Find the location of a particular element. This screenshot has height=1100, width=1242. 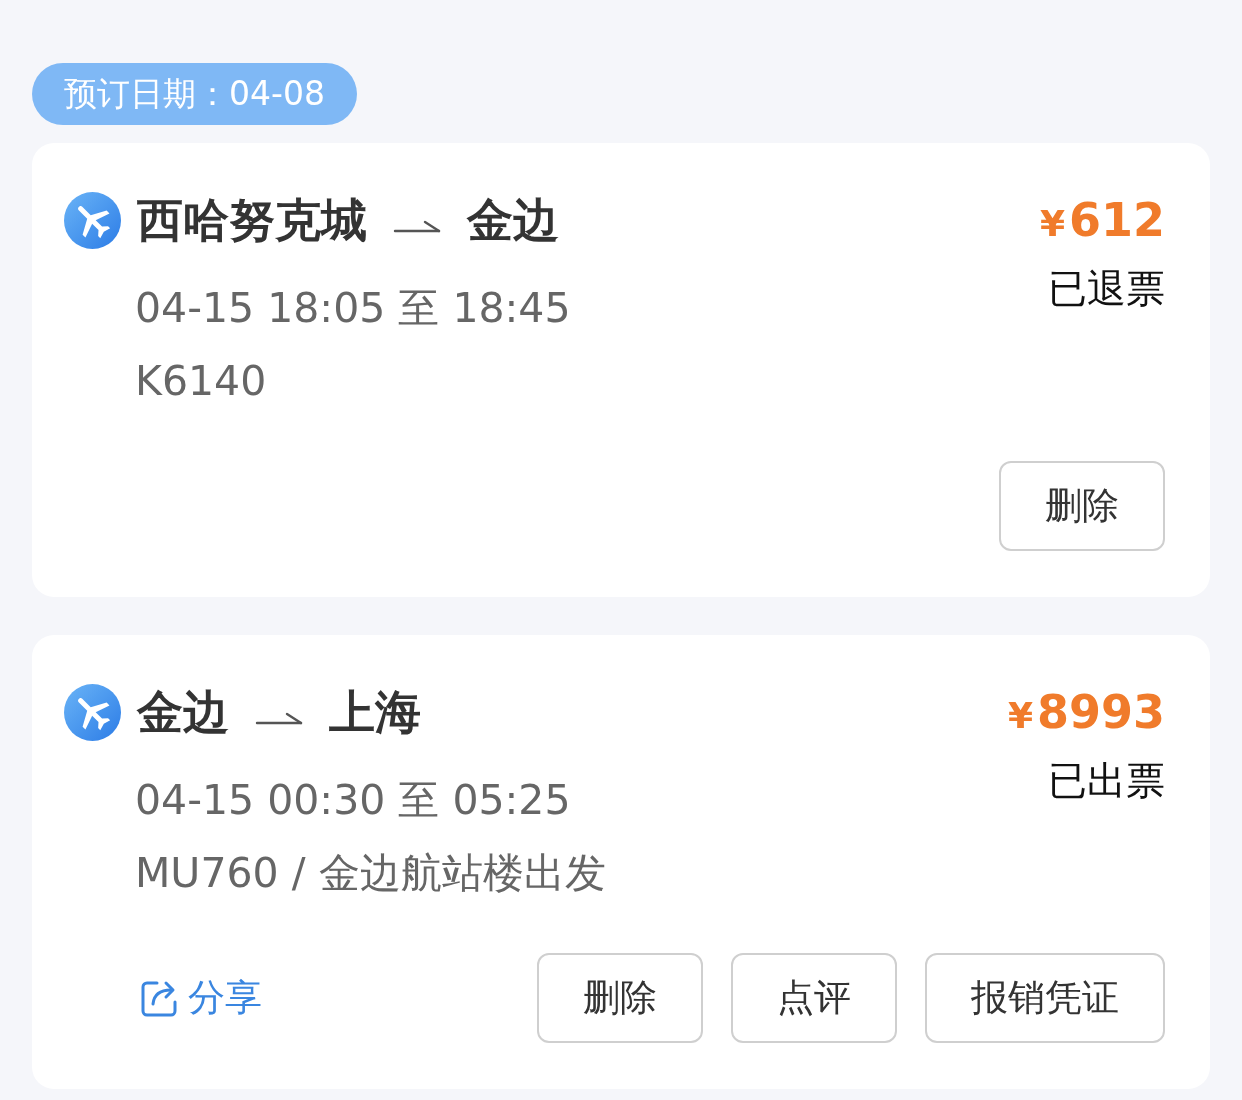

departure-city: 西哈努克城 is located at coordinates (252, 220).